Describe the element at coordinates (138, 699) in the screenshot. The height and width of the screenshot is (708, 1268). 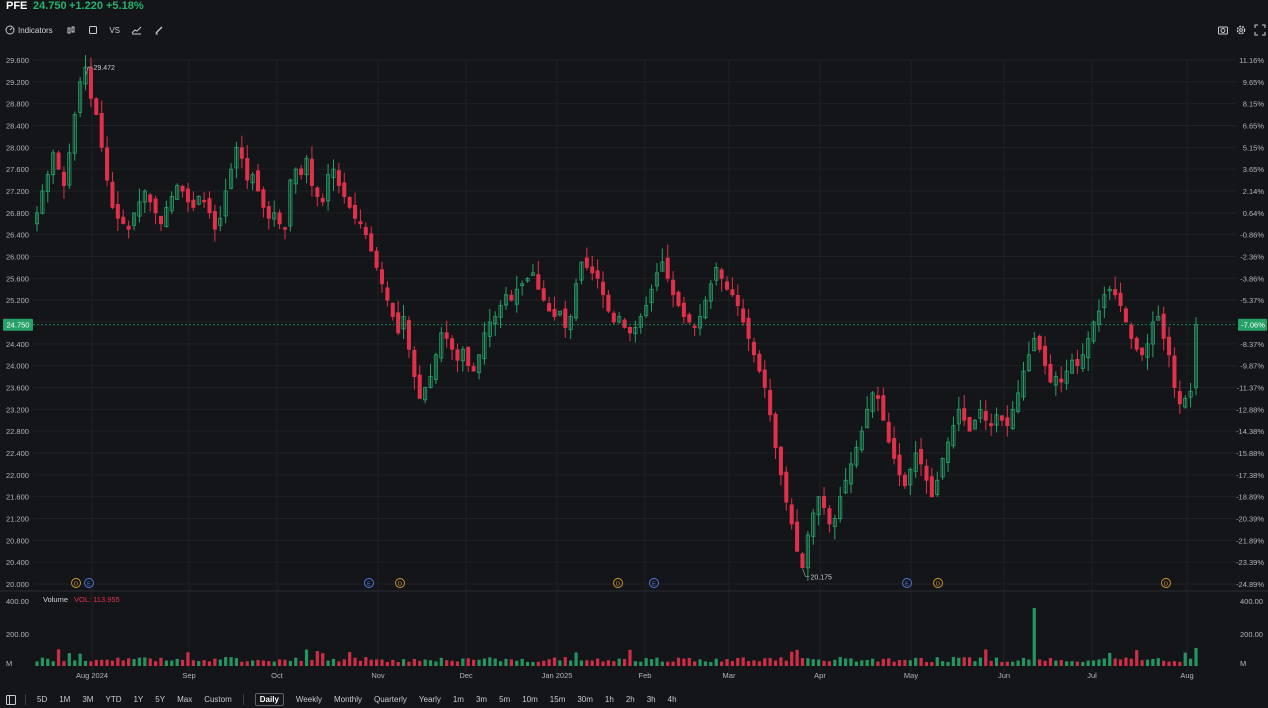
I see `range-1y: 1Y` at that location.